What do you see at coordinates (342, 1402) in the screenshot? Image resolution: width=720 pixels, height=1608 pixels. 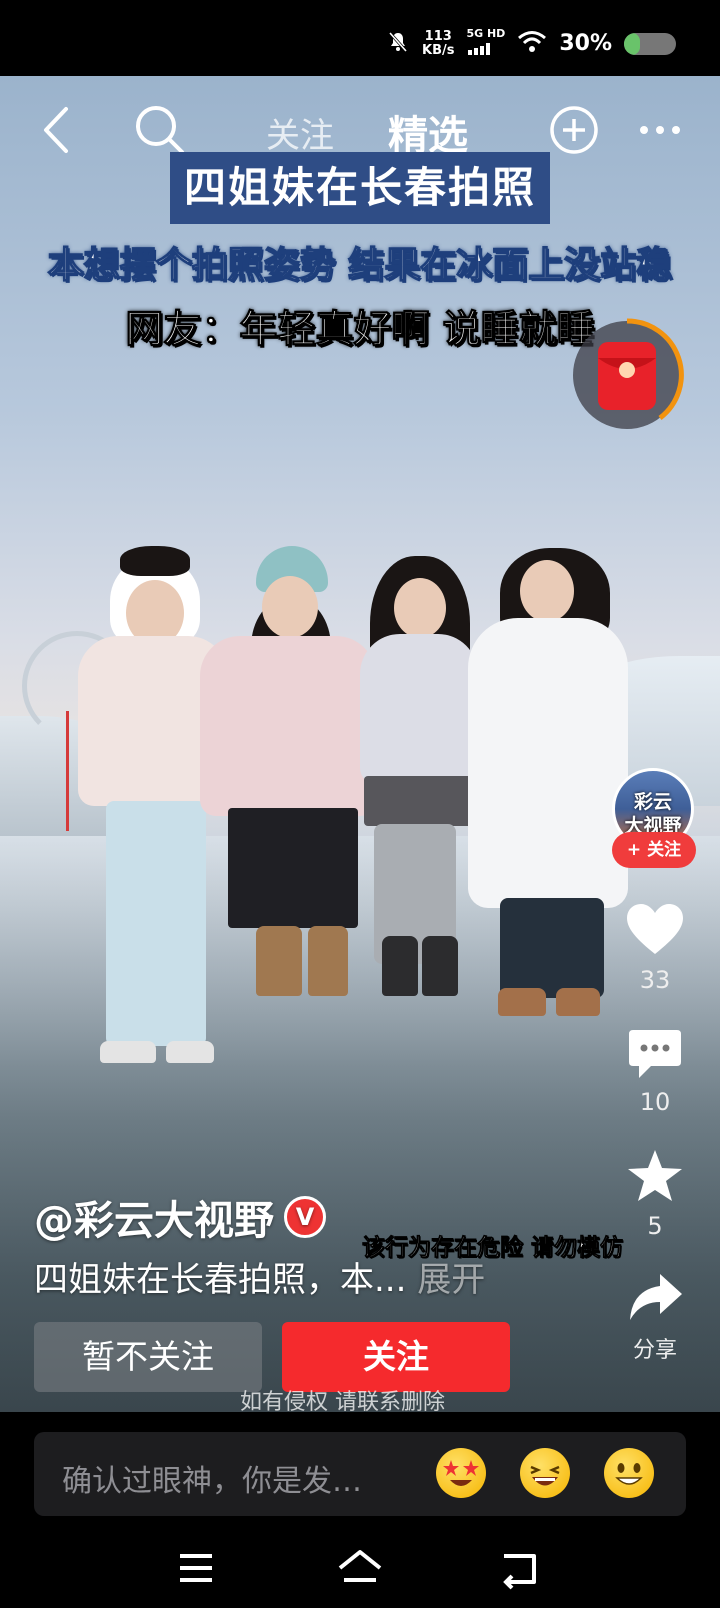 I see `copyright-notice: 如有侵权 请联系删除` at bounding box center [342, 1402].